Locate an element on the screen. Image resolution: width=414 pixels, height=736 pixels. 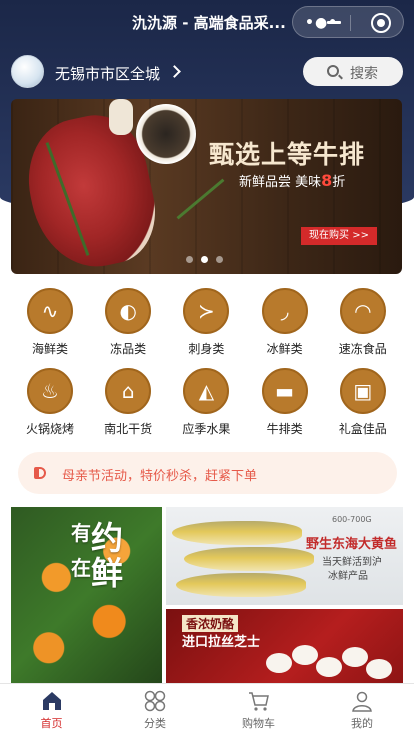
tab-category: 分类 is located at coordinates (155, 710).